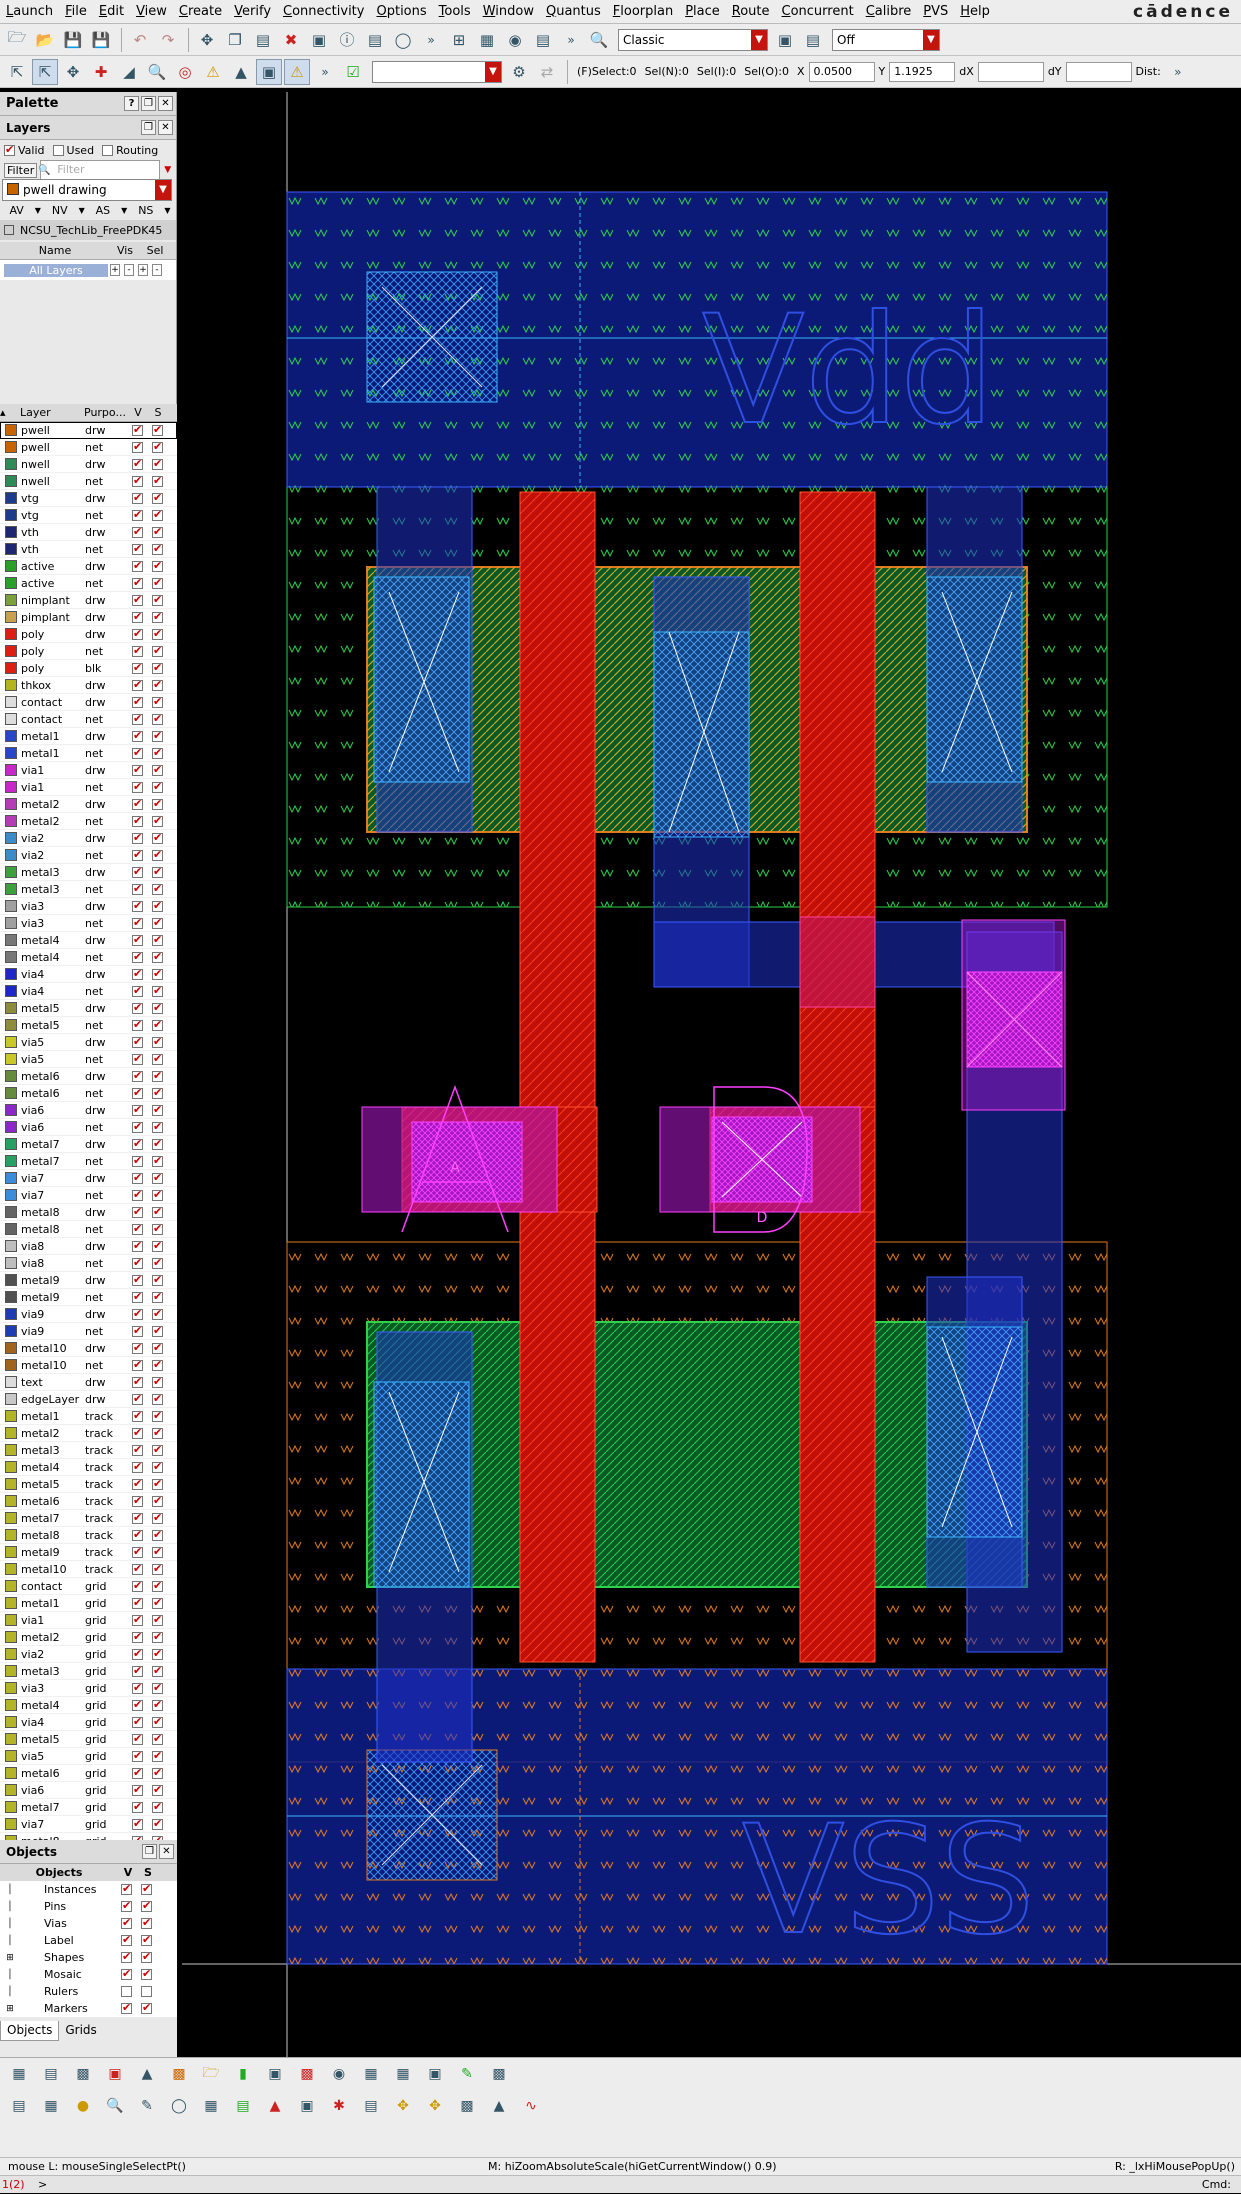 The image size is (1241, 2194). What do you see at coordinates (88, 1450) in the screenshot?
I see `layer-row: metal3 track` at bounding box center [88, 1450].